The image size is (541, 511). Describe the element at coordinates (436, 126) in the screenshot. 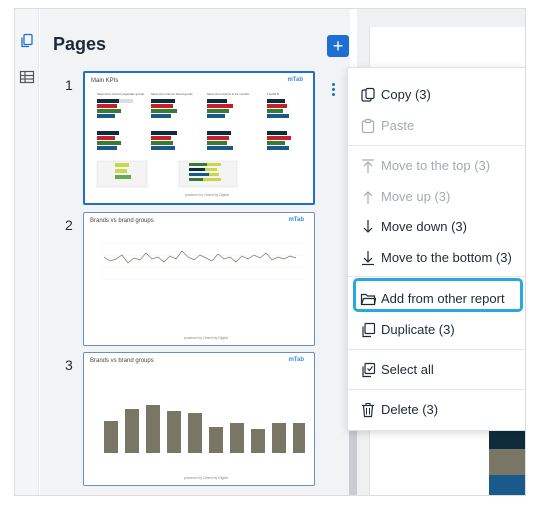

I see `menu-item-paste: Paste` at that location.